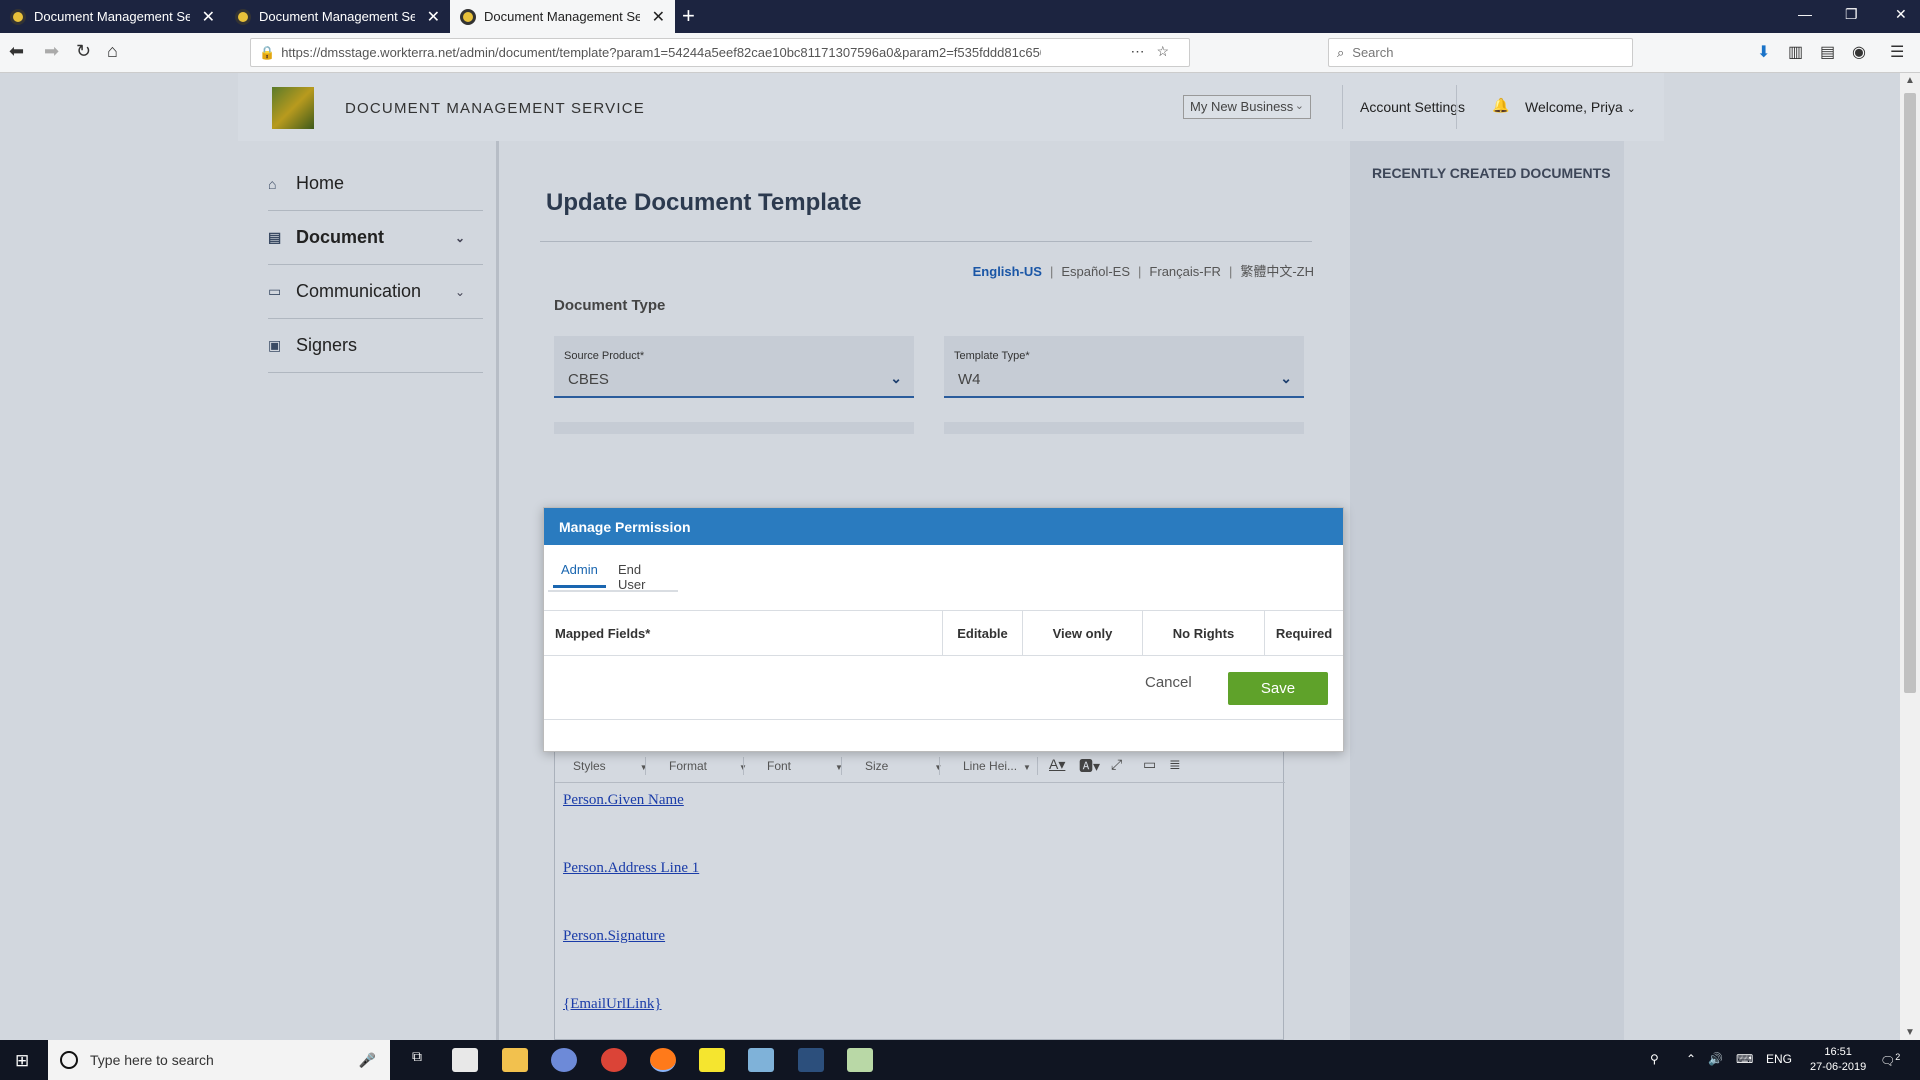 This screenshot has height=1080, width=1920. What do you see at coordinates (579, 575) in the screenshot?
I see `tab-admin: Admin` at bounding box center [579, 575].